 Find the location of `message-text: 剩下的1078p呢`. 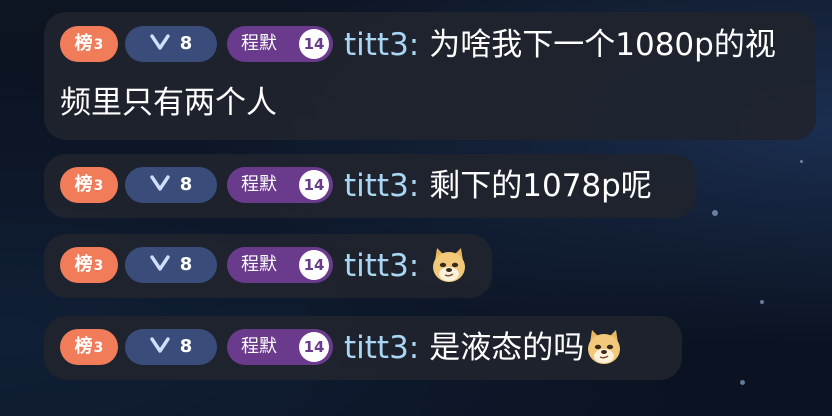

message-text: 剩下的1078p呢 is located at coordinates (540, 186).